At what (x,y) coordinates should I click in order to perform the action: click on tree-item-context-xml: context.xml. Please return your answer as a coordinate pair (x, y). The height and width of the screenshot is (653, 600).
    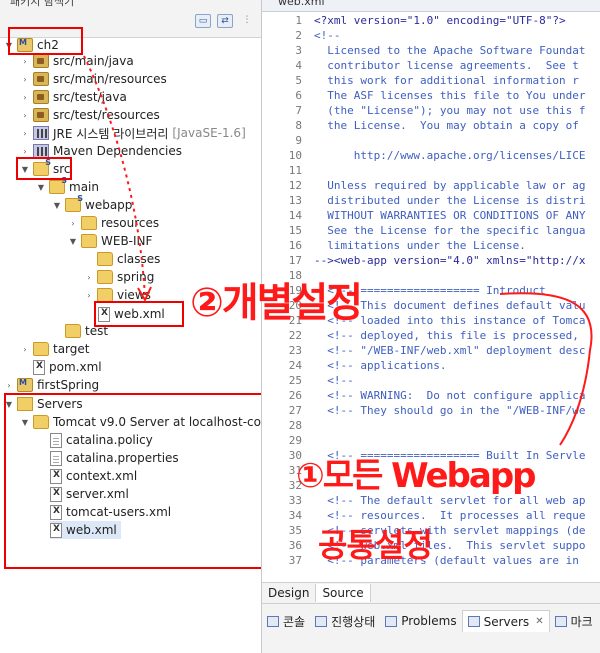
    Looking at the image, I should click on (93, 476).